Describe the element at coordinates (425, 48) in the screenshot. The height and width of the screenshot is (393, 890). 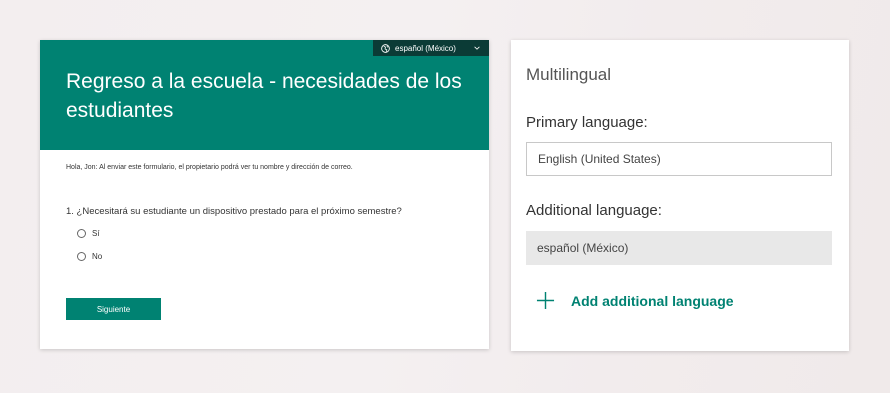
I see `language-selector-value: español (México)` at that location.